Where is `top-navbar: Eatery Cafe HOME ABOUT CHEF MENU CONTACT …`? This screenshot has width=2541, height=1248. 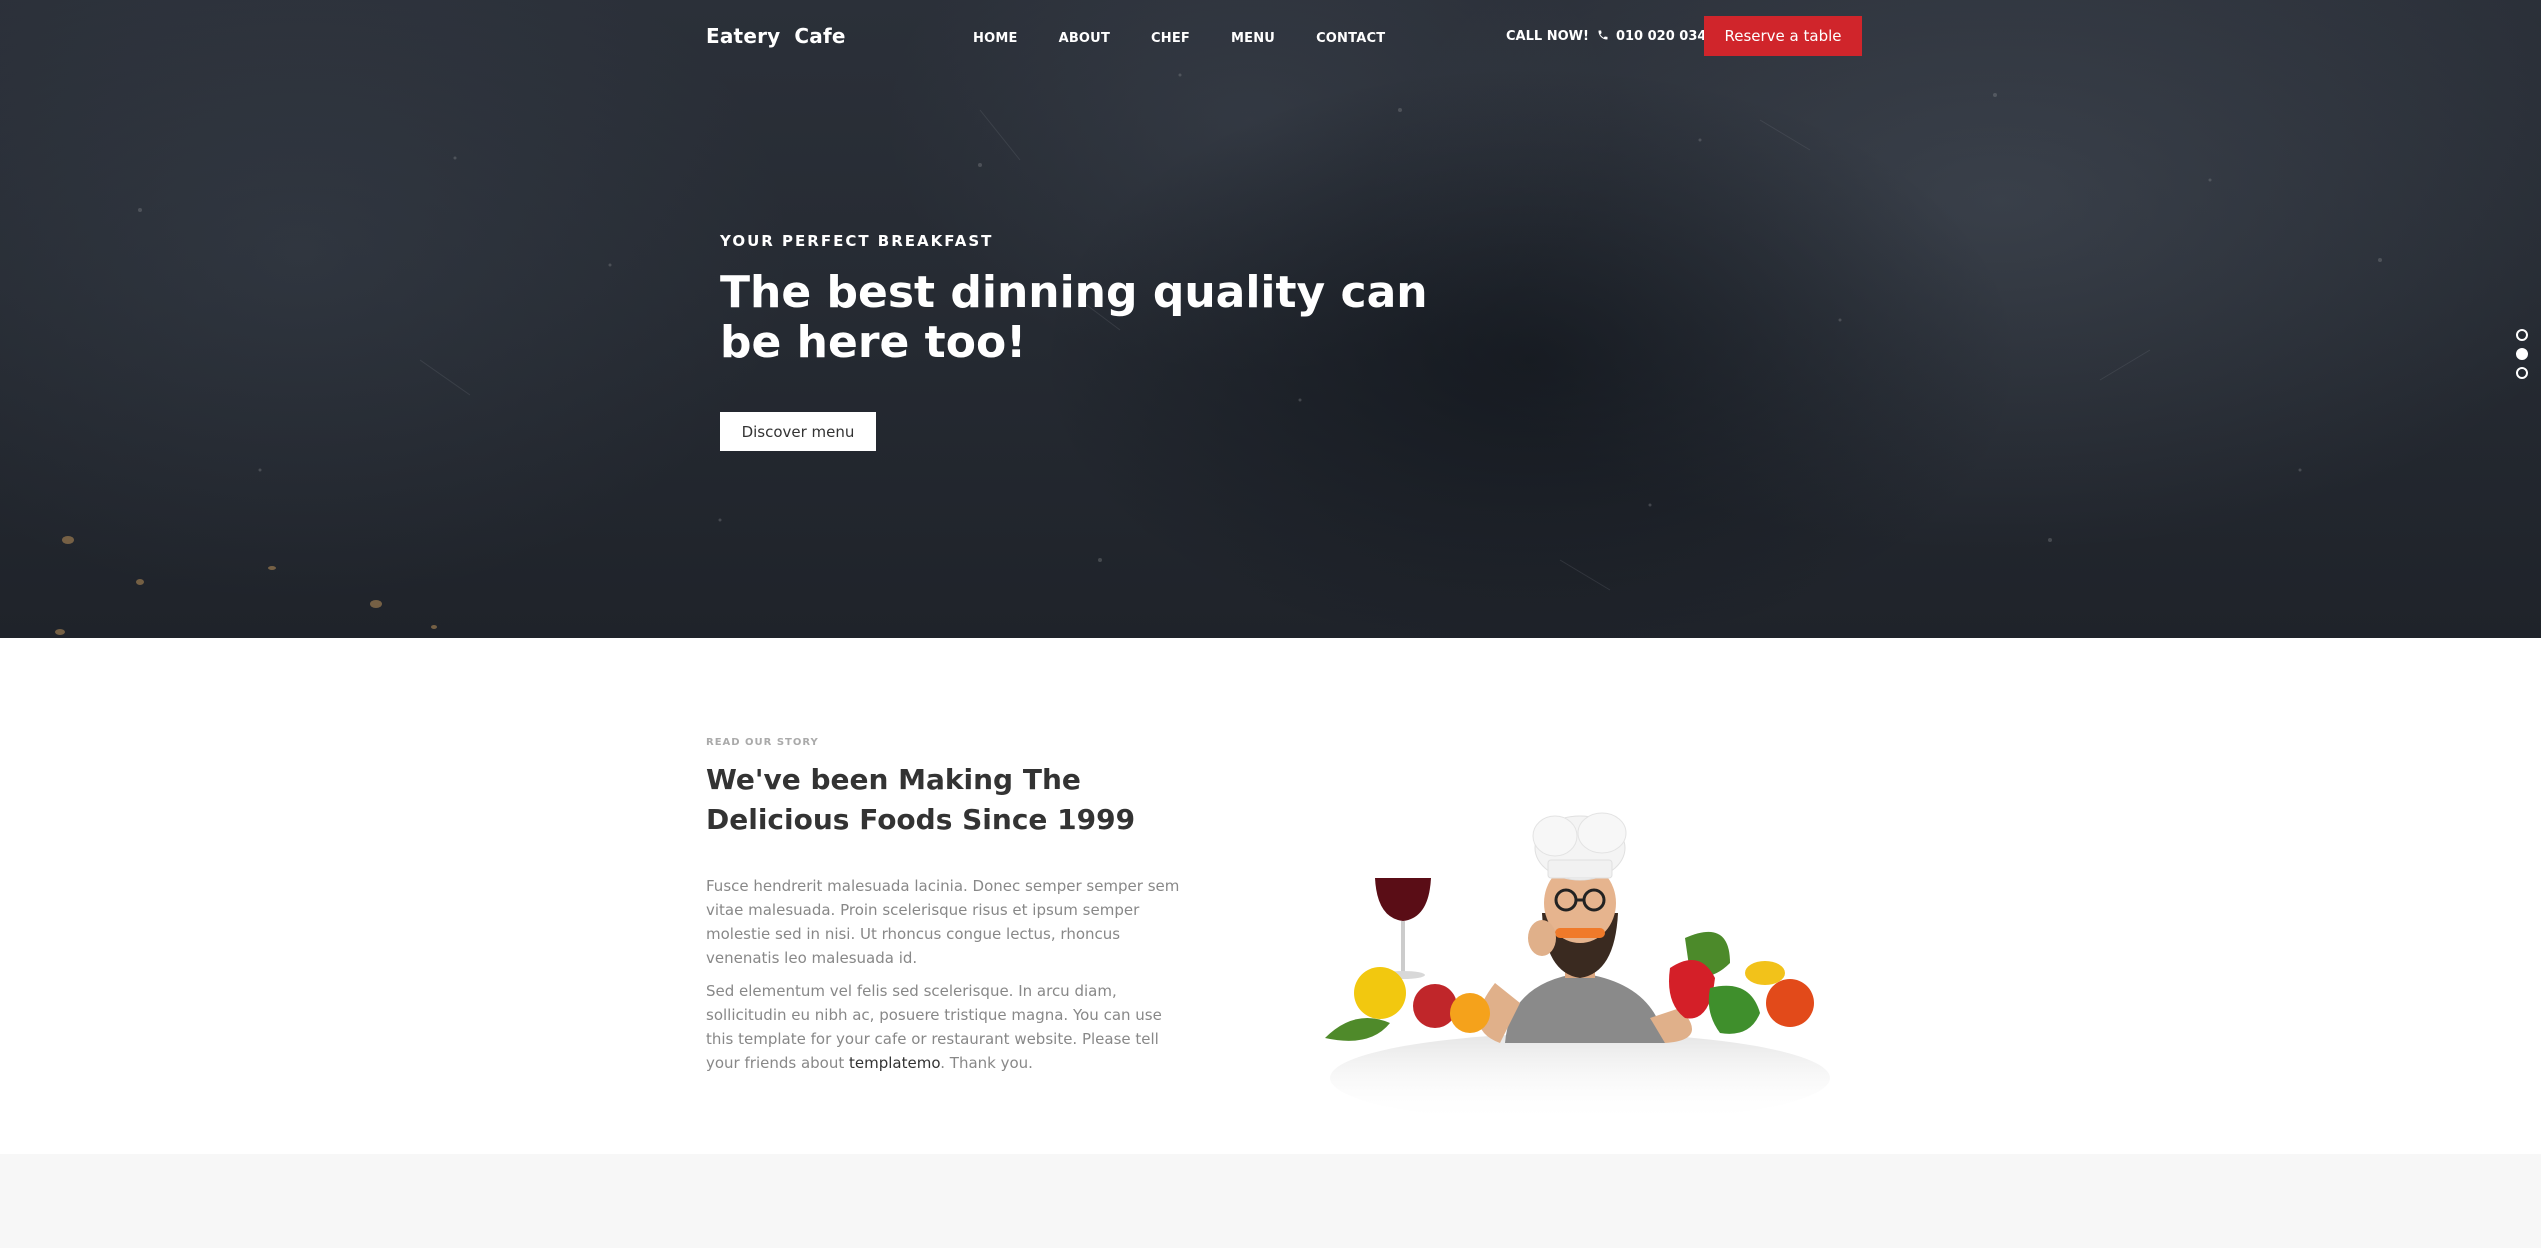
top-navbar: Eatery Cafe HOME ABOUT CHEF MENU CONTACT … is located at coordinates (1270, 37).